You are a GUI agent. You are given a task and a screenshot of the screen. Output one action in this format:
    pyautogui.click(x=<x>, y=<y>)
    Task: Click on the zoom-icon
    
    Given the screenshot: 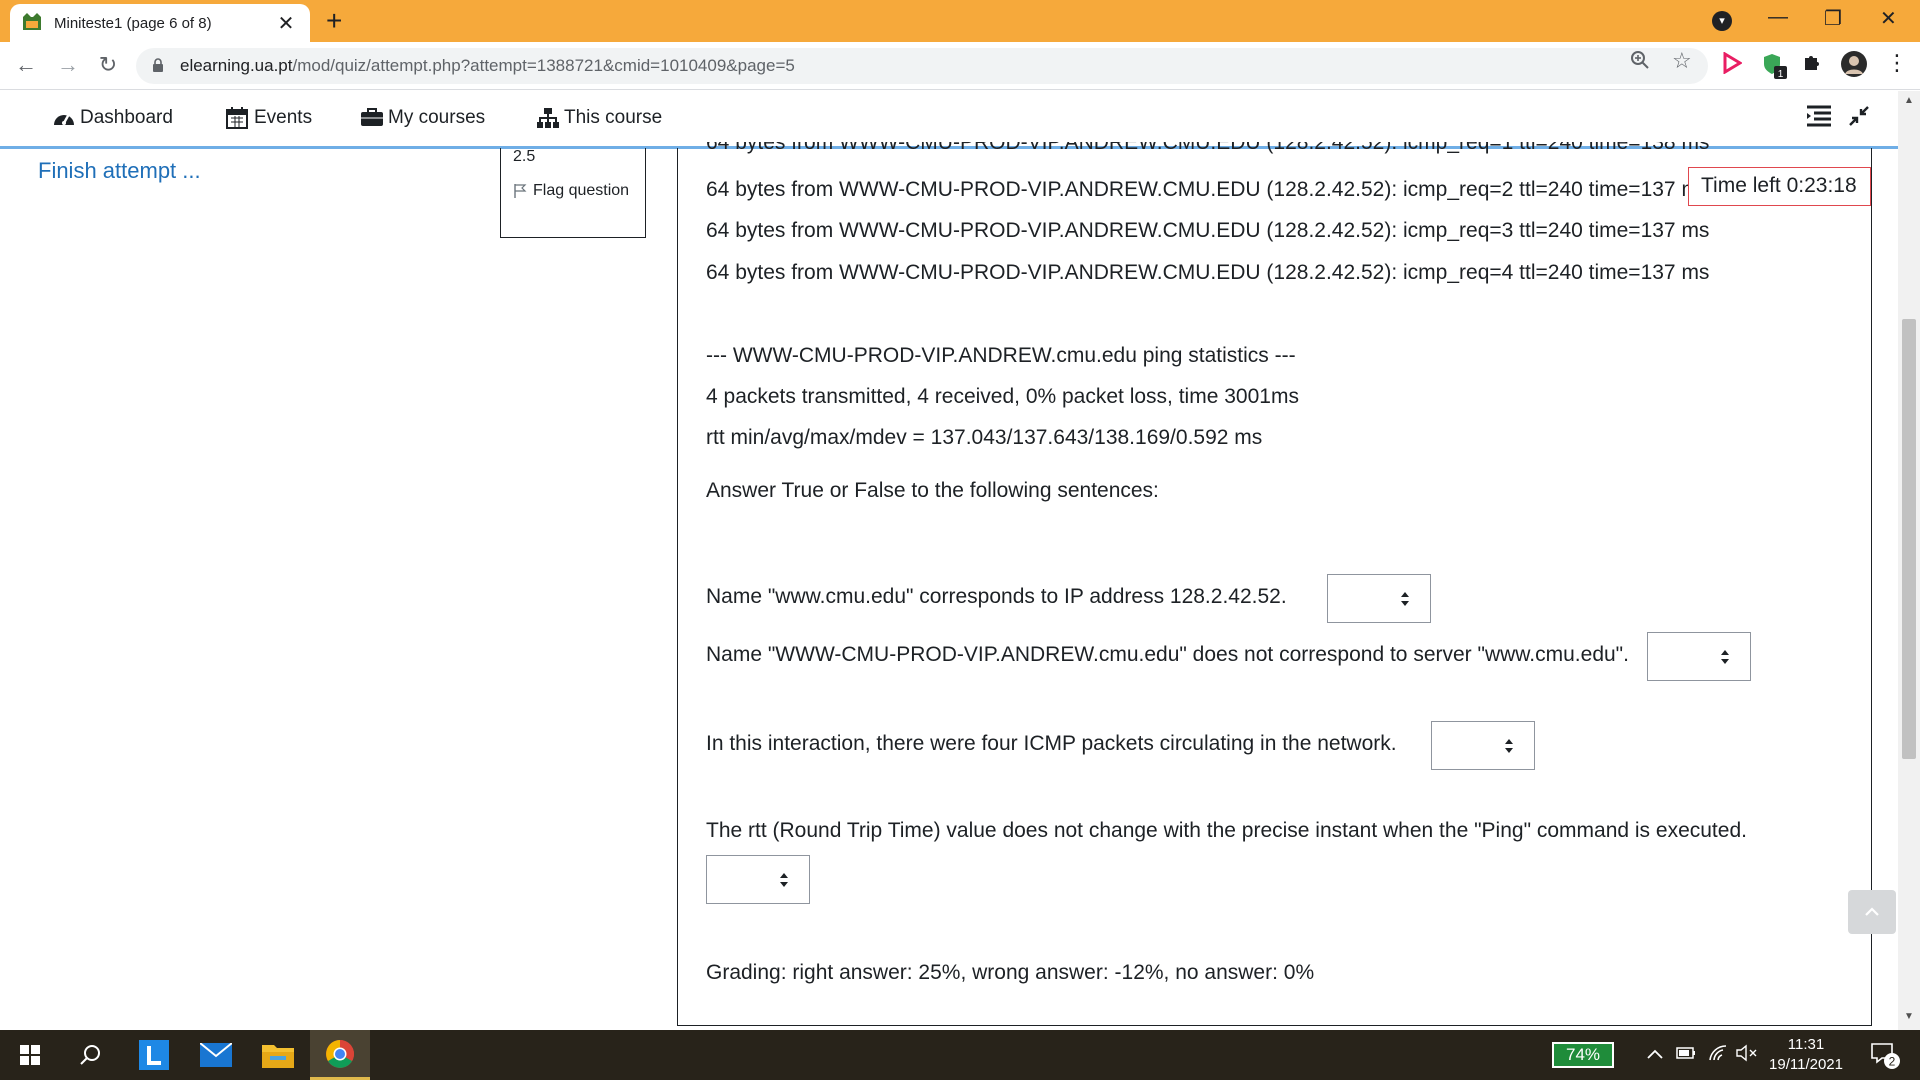 What is the action you would take?
    pyautogui.click(x=1640, y=63)
    